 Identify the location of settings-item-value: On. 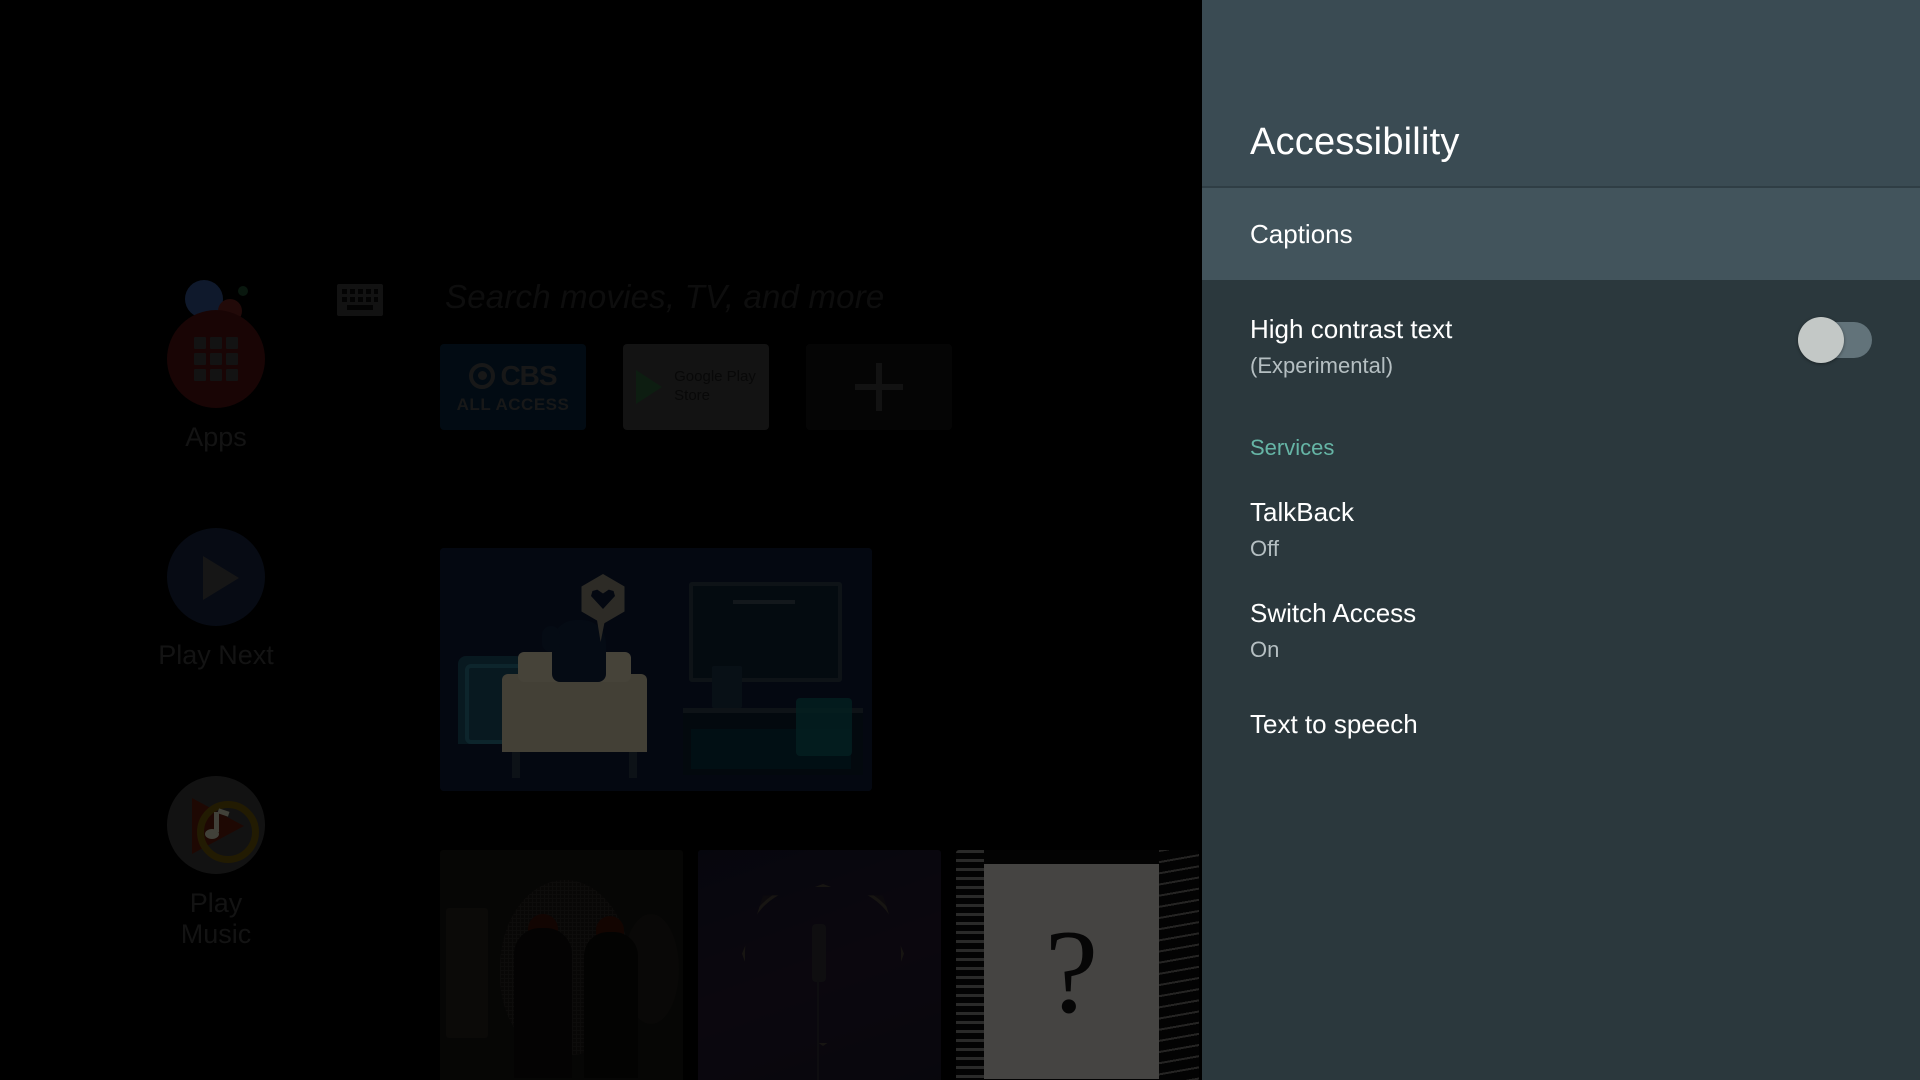
(1265, 649).